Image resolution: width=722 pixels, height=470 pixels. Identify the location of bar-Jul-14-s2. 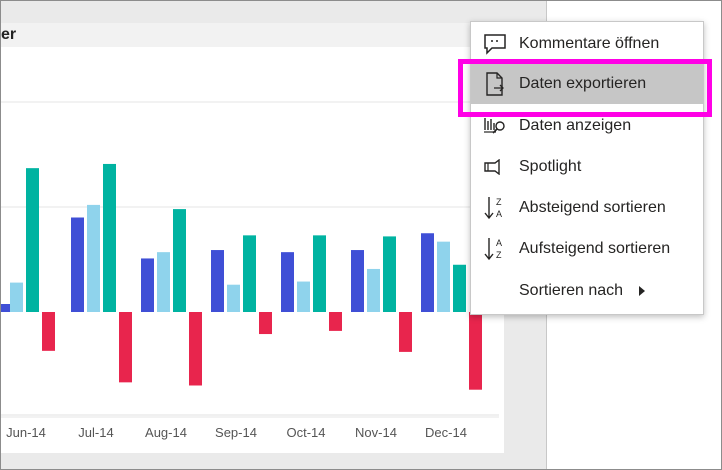
(93, 258).